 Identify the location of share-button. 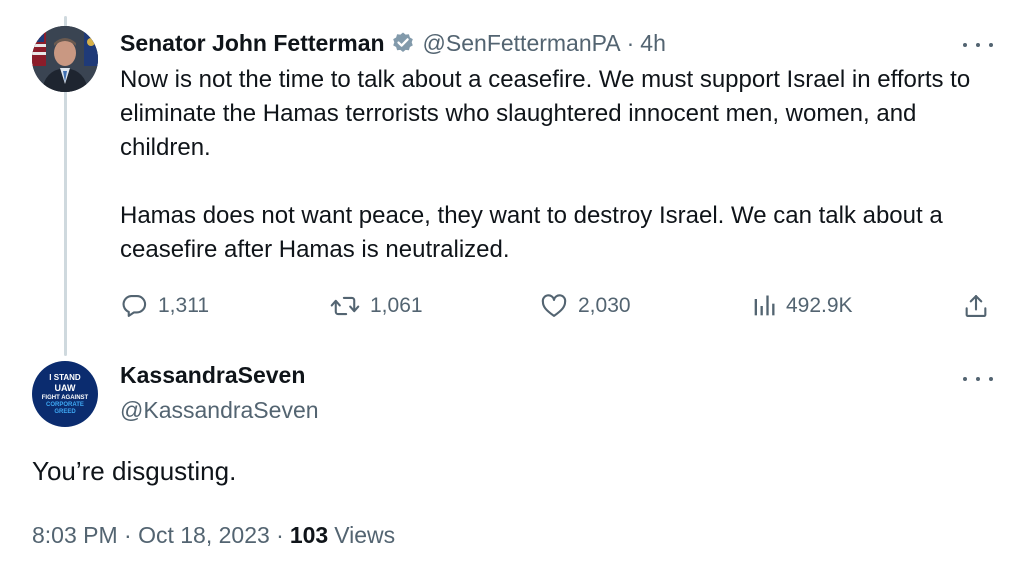
(976, 306).